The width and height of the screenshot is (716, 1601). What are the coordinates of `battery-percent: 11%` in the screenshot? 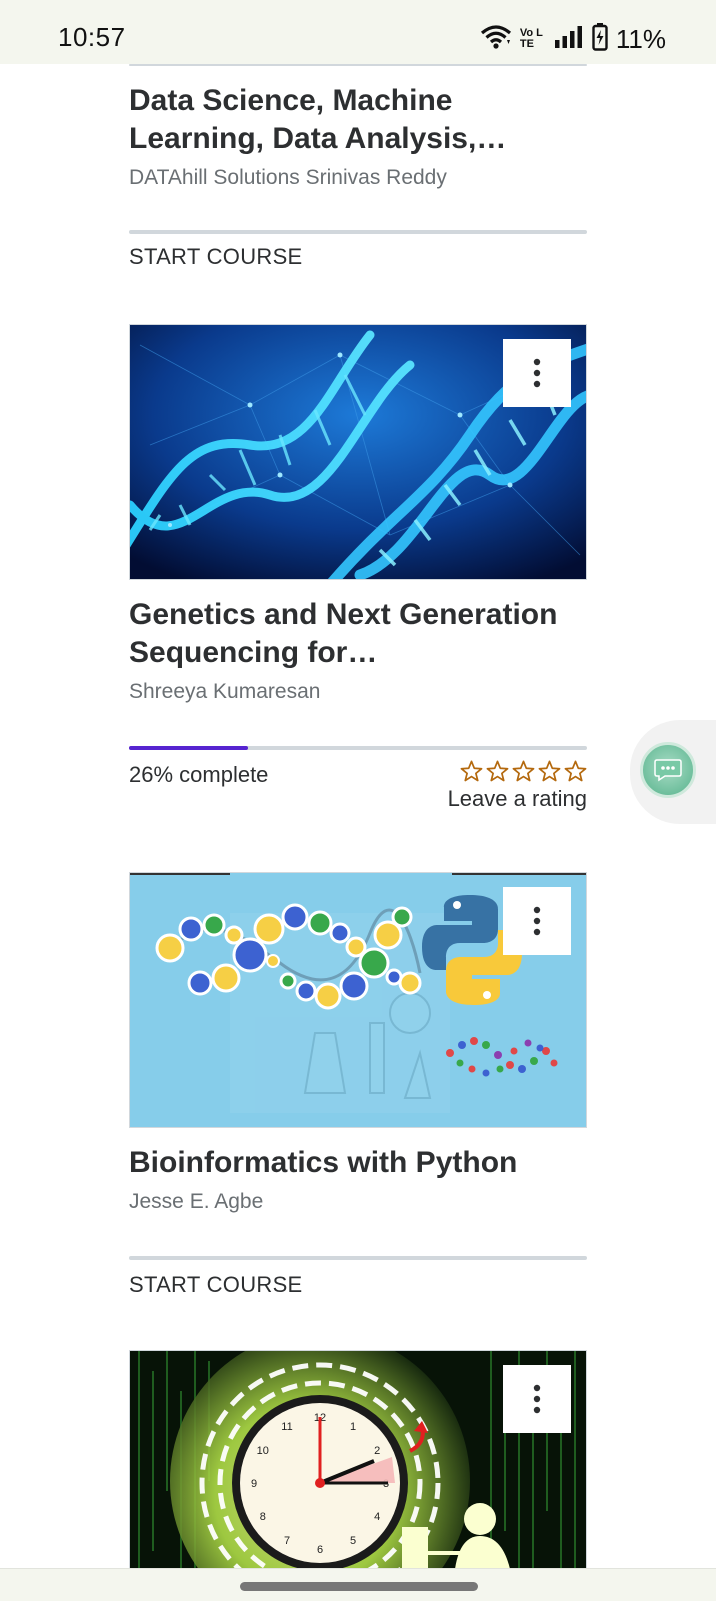 It's located at (640, 38).